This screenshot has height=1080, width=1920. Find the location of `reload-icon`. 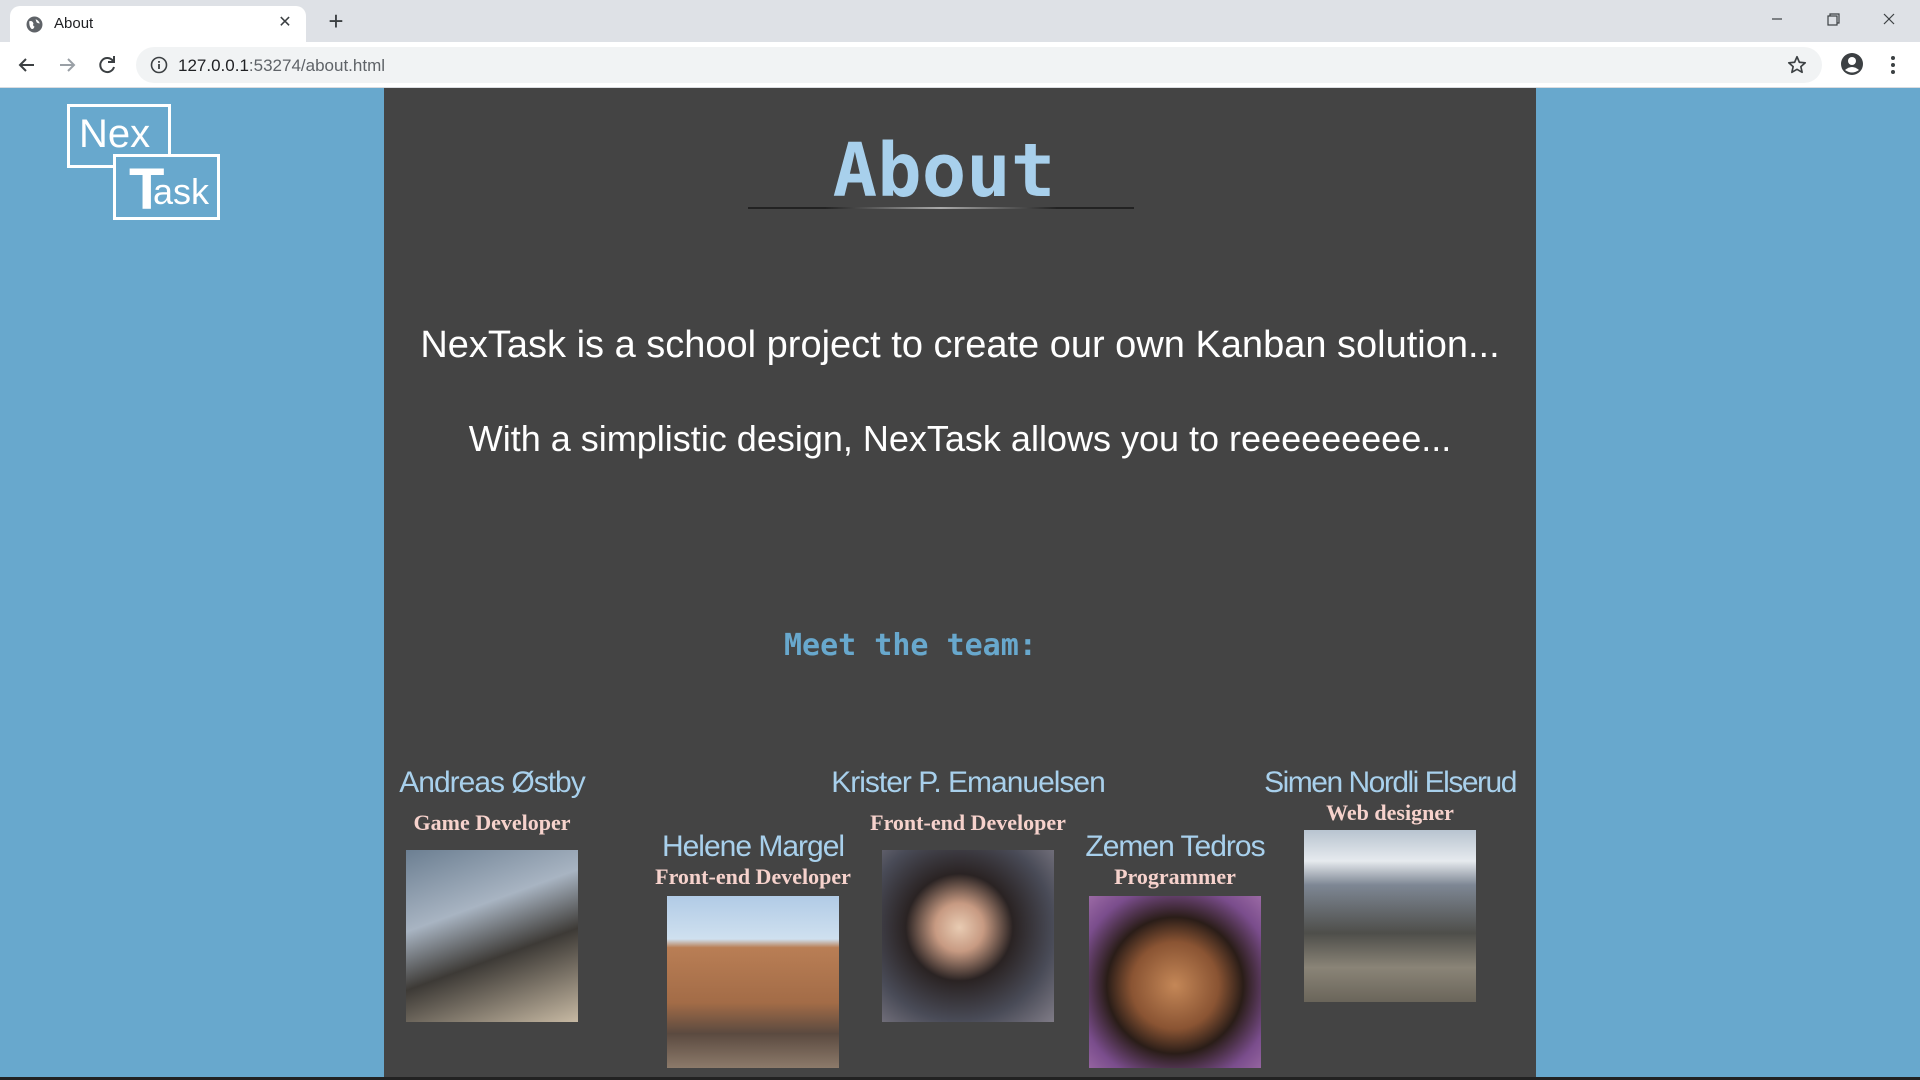

reload-icon is located at coordinates (107, 65).